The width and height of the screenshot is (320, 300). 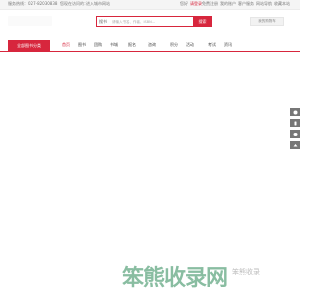 What do you see at coordinates (267, 21) in the screenshot?
I see `cart-button: 我的购物车` at bounding box center [267, 21].